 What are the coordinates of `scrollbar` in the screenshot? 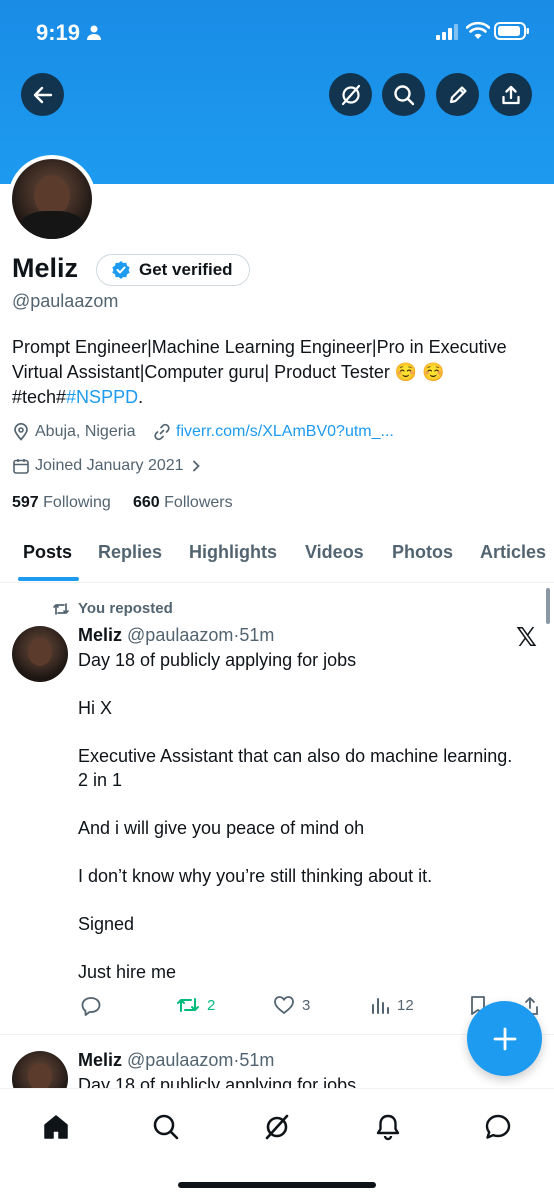 It's located at (548, 606).